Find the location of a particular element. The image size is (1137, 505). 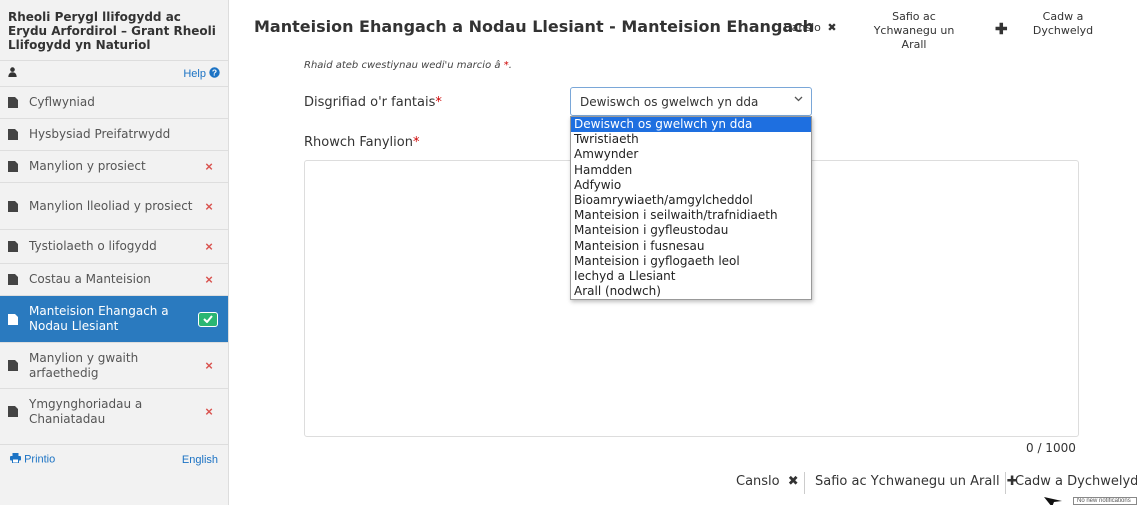

sidebar-item-costs-benefits: Costau a Manteision × is located at coordinates (114, 279).